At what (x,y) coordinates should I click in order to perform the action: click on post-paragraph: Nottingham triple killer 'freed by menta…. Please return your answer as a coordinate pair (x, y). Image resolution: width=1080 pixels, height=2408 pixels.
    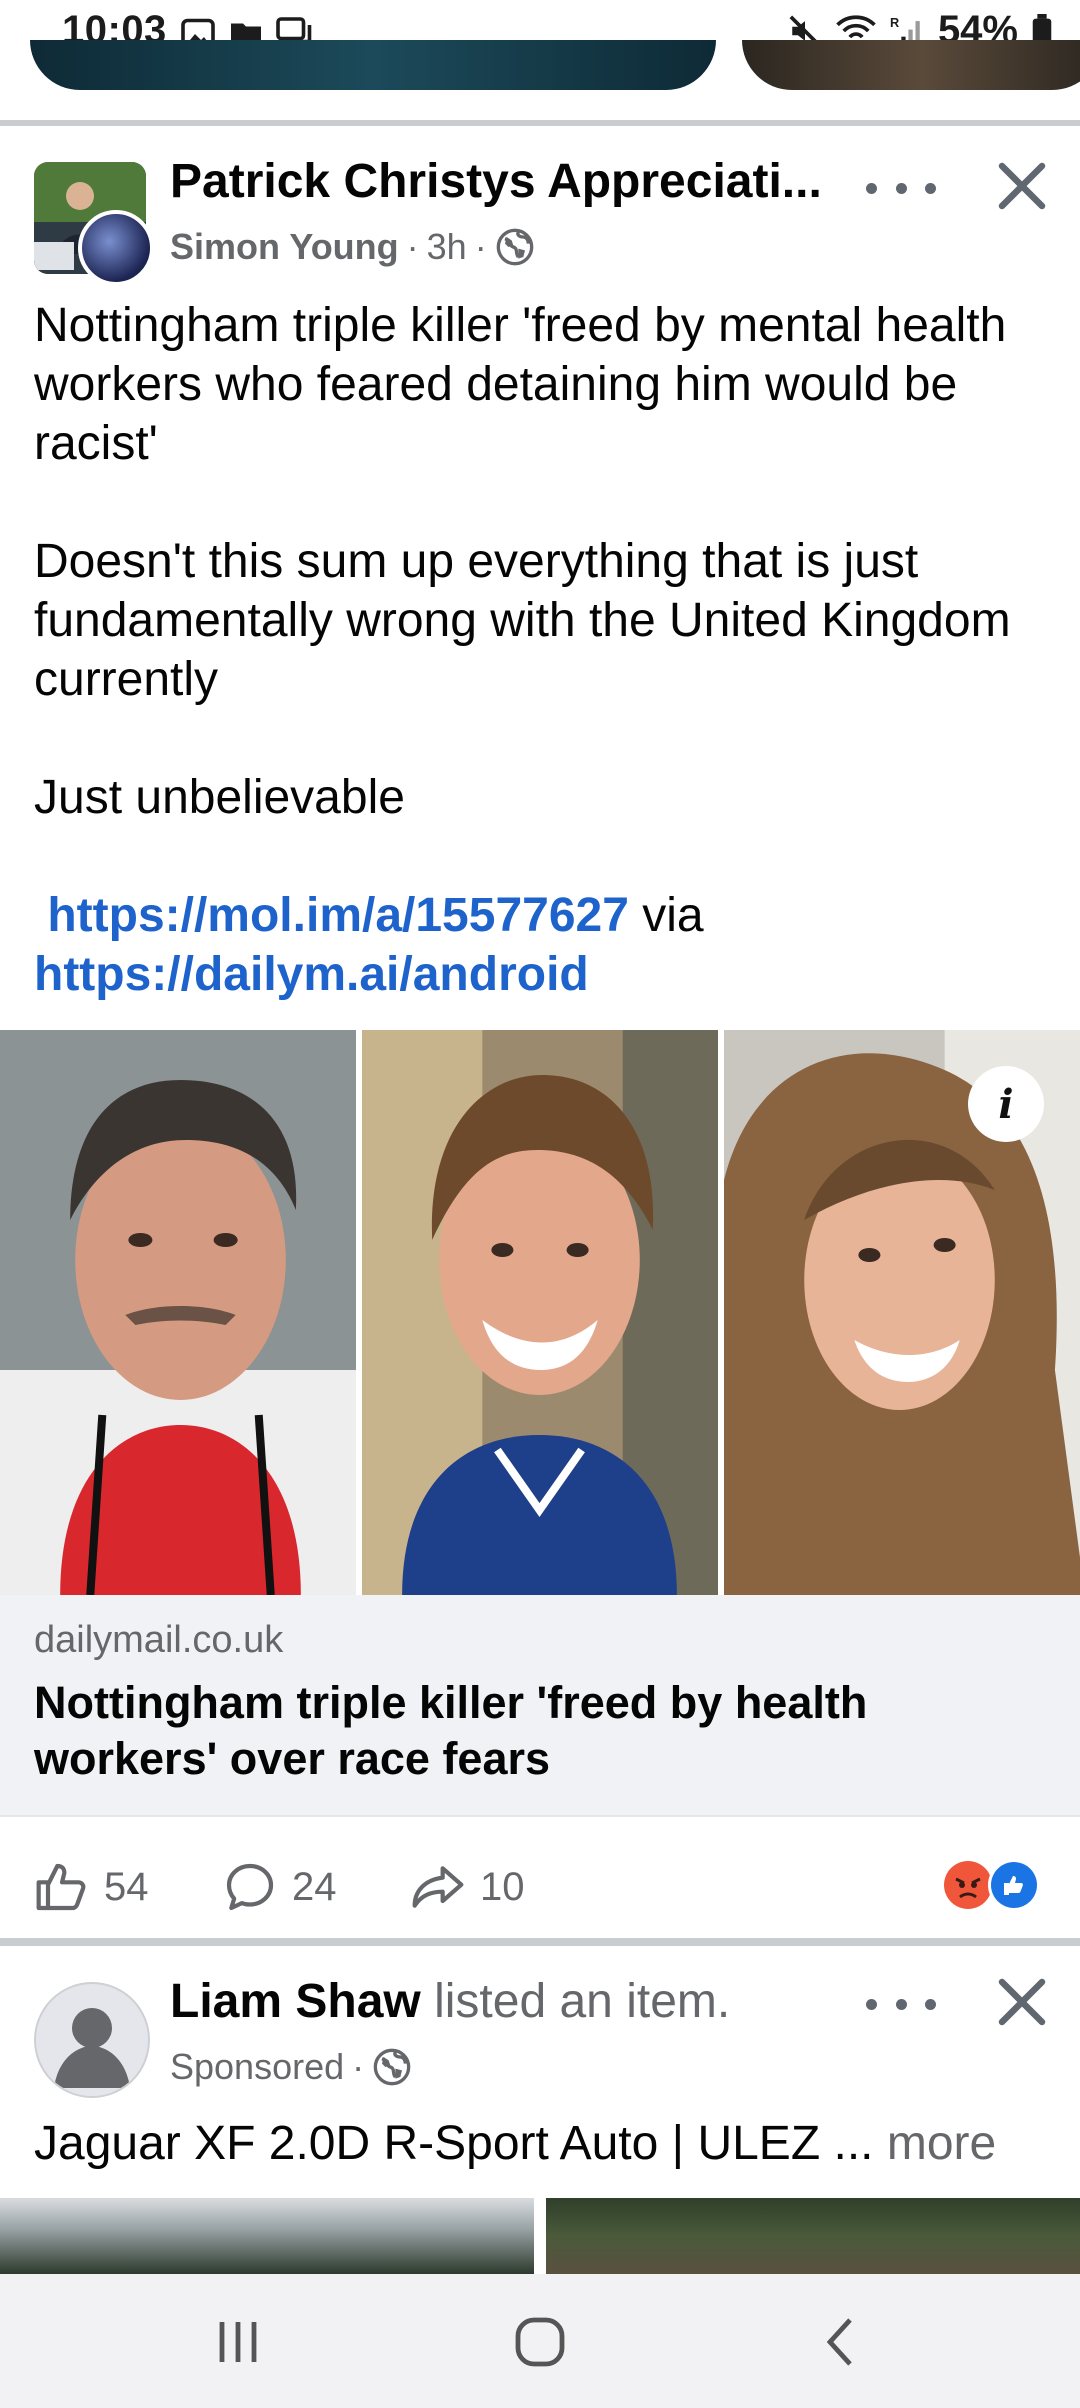
    Looking at the image, I should click on (520, 384).